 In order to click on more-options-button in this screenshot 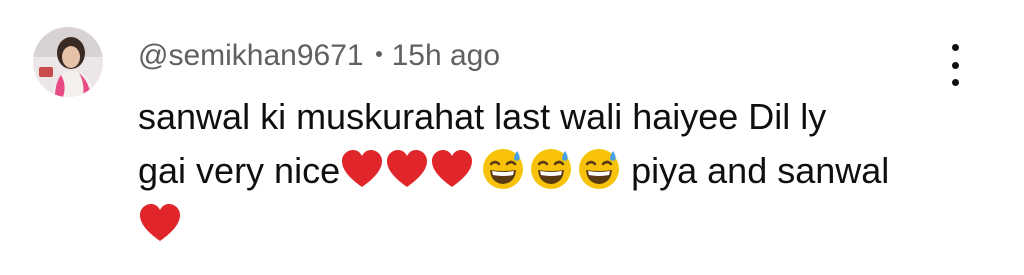, I will do `click(955, 65)`.